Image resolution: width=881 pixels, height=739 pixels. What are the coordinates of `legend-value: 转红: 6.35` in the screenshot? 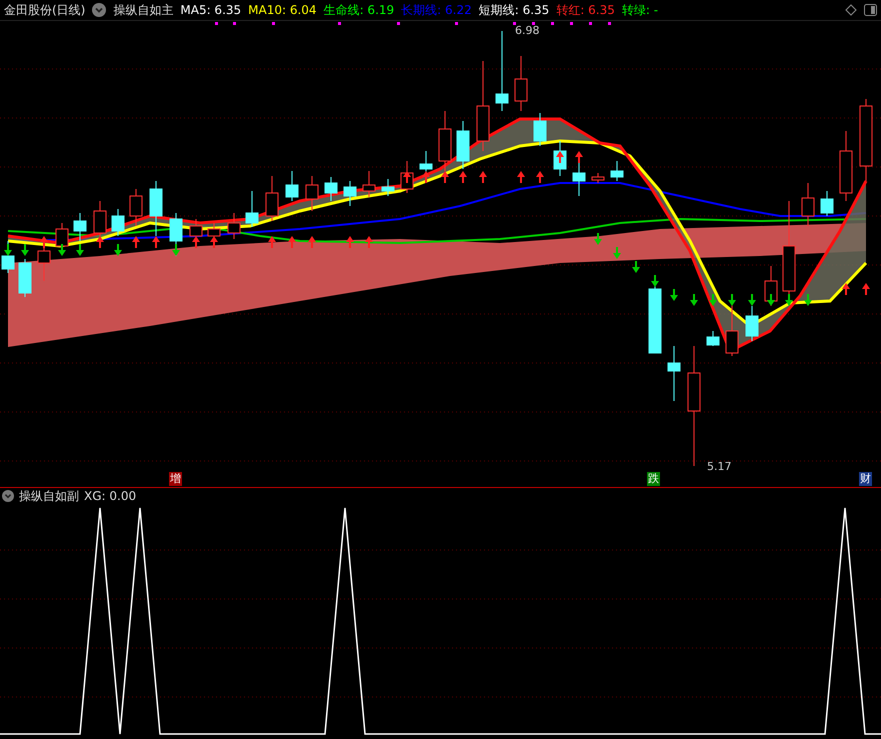 It's located at (585, 10).